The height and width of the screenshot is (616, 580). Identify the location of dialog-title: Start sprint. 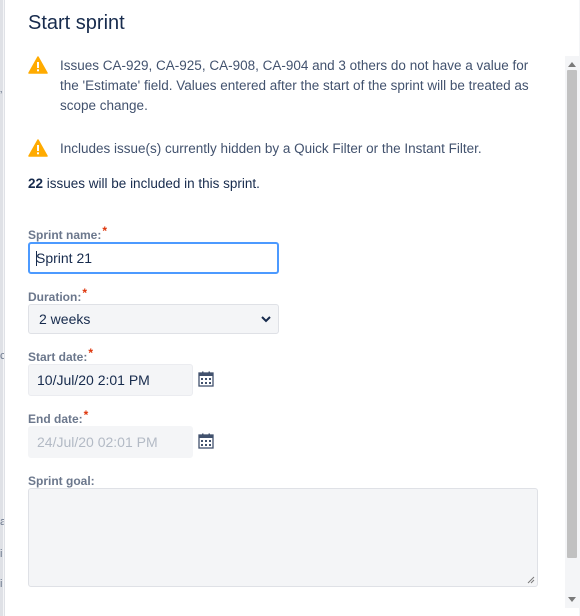
(76, 23).